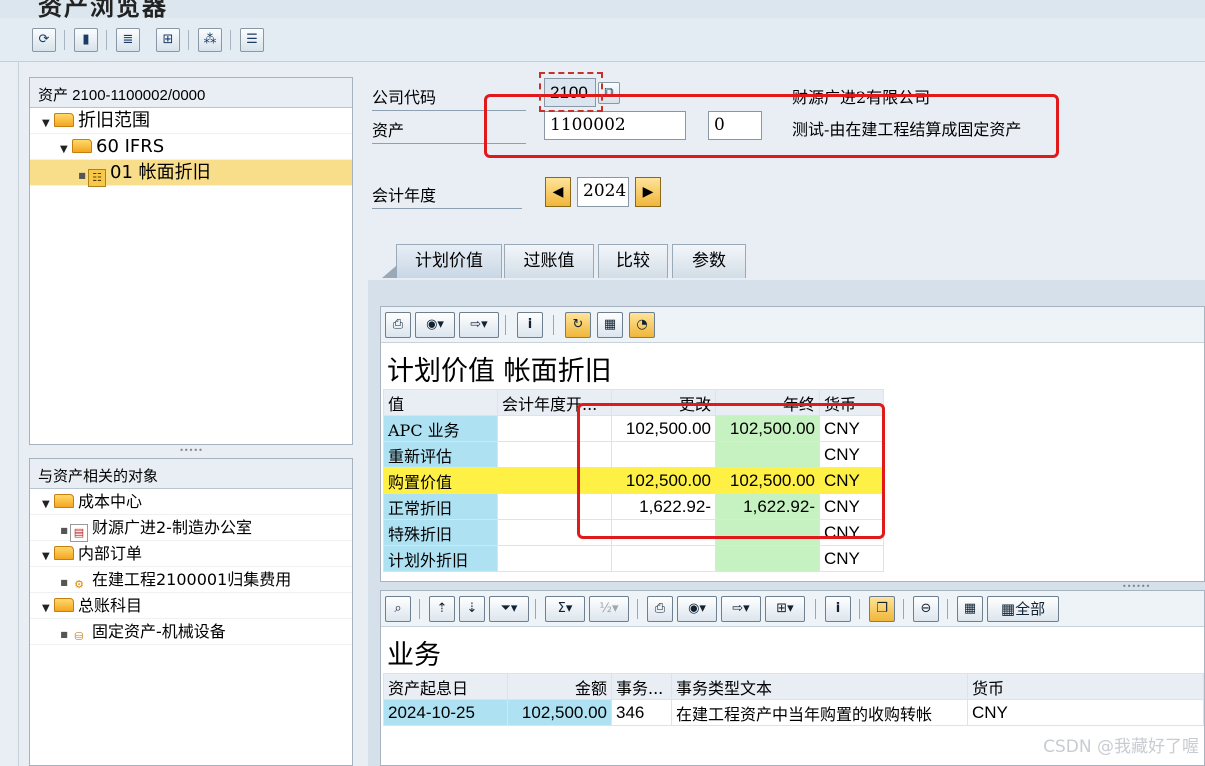 This screenshot has width=1205, height=766. Describe the element at coordinates (970, 609) in the screenshot. I see `expand-icon: ▦` at that location.